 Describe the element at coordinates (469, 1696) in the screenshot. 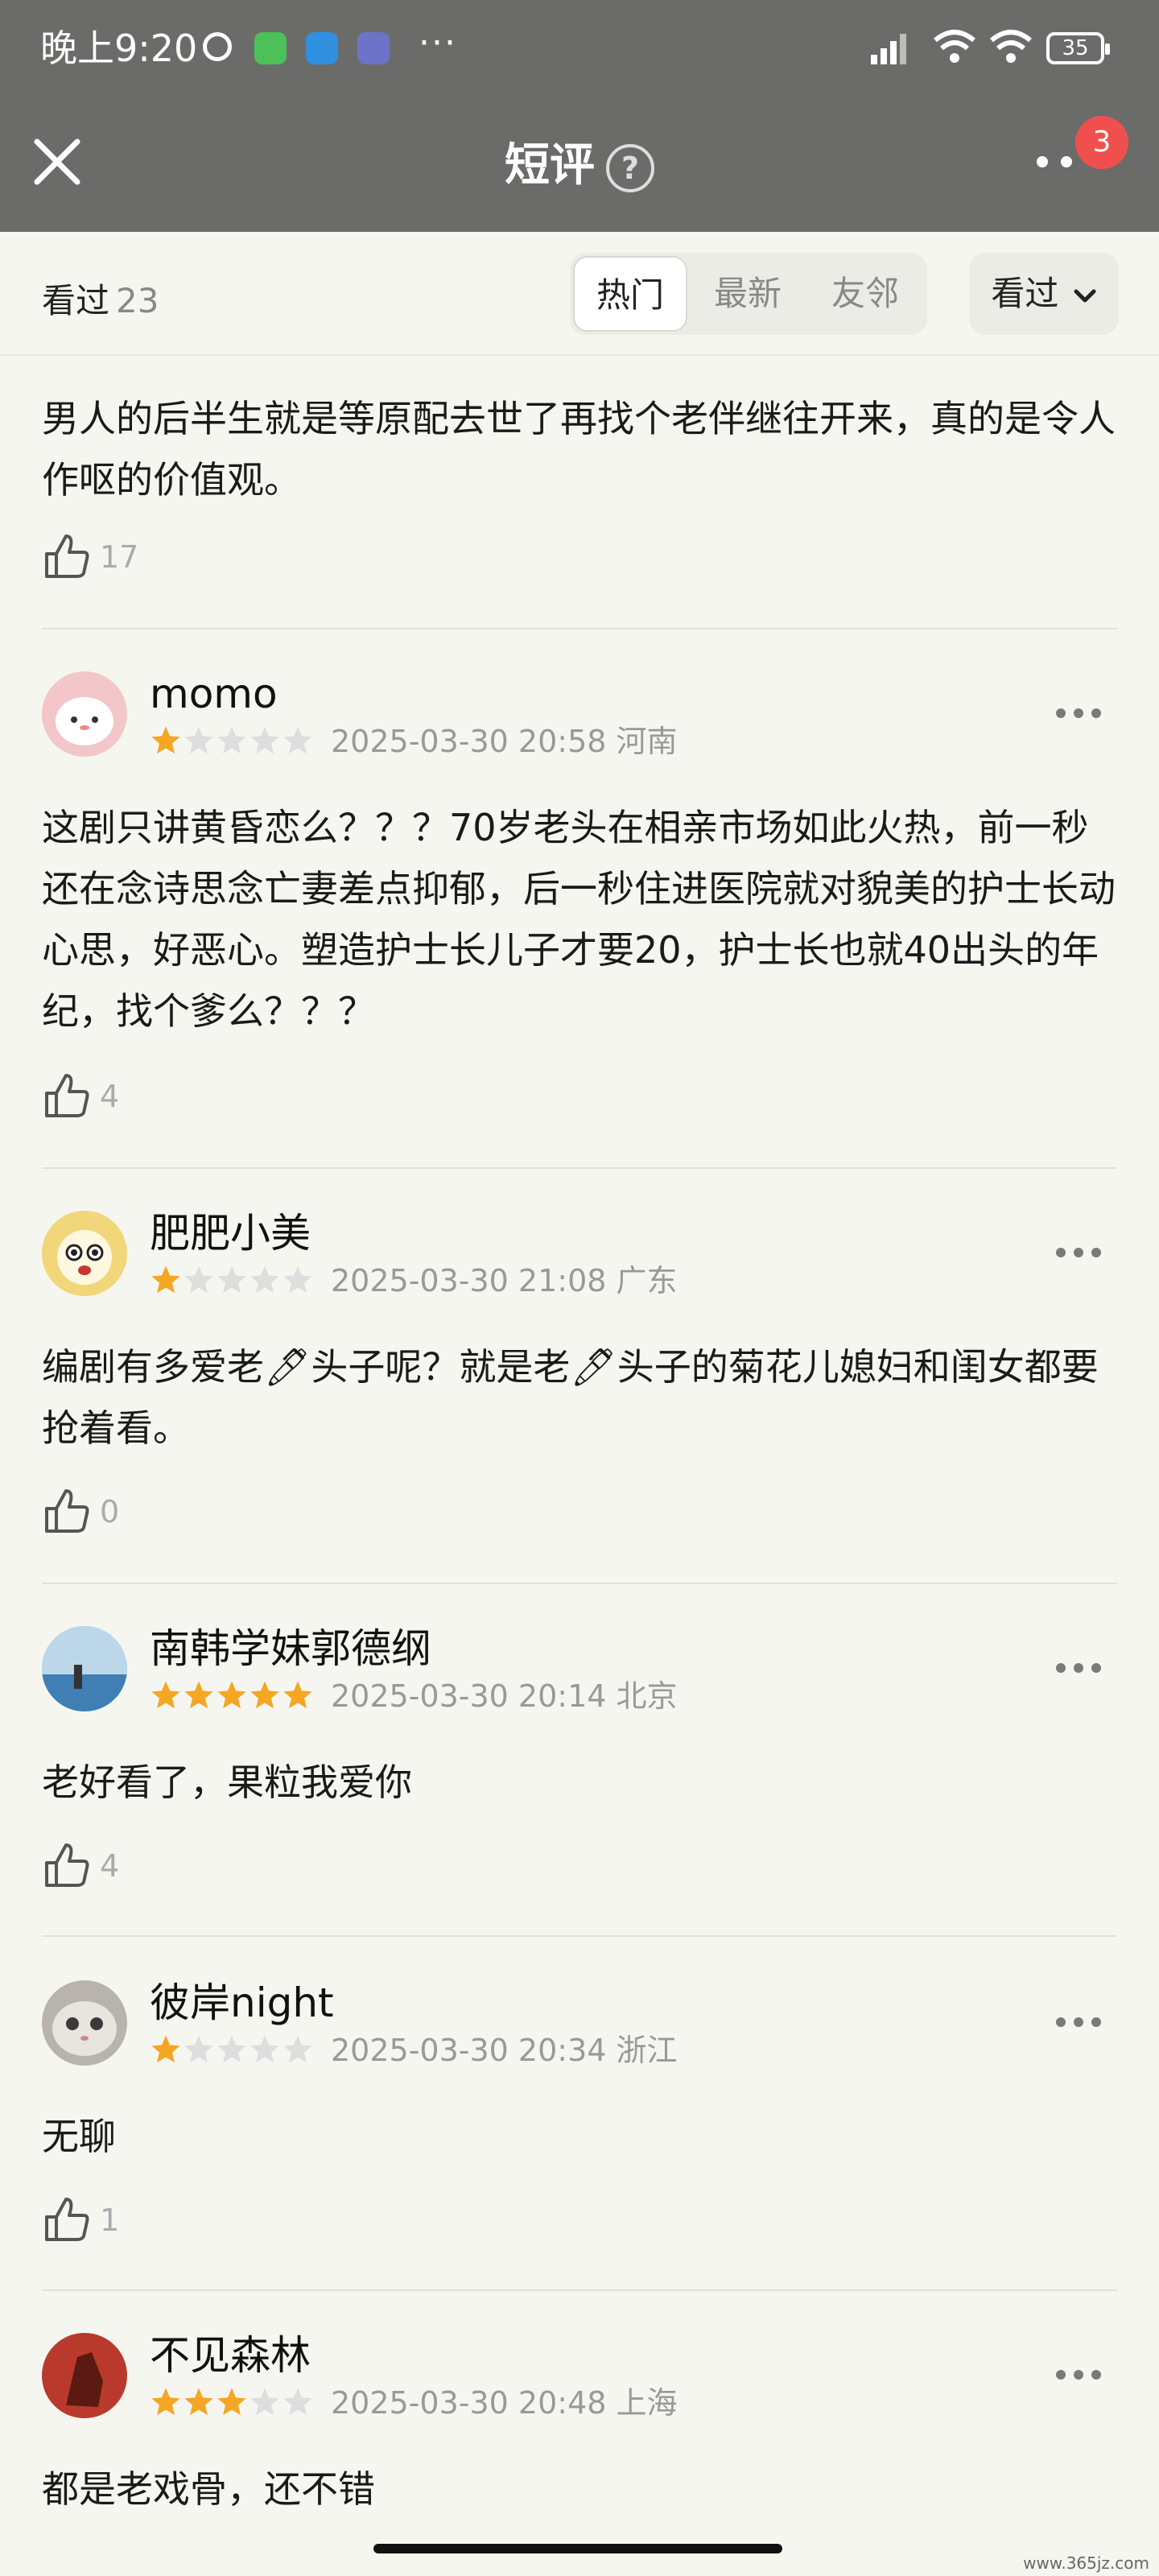

I see `review-date: 2025-03-30 20:14` at that location.